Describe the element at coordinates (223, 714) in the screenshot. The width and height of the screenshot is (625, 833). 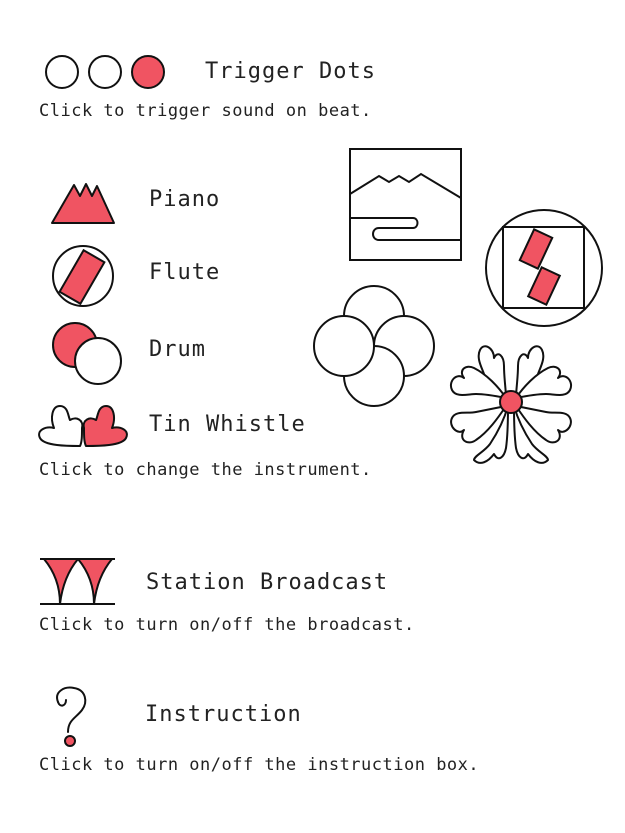
I see `instruction-label: Instruction` at that location.